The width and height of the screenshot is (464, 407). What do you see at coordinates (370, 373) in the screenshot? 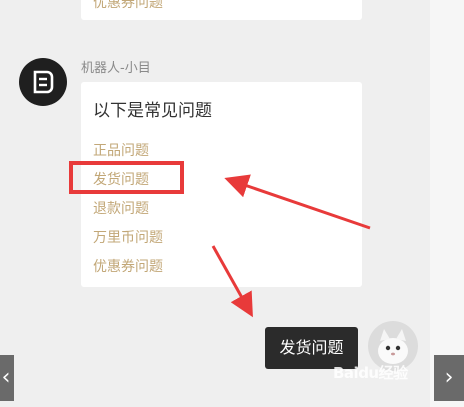
I see `watermark: Baidu经验` at bounding box center [370, 373].